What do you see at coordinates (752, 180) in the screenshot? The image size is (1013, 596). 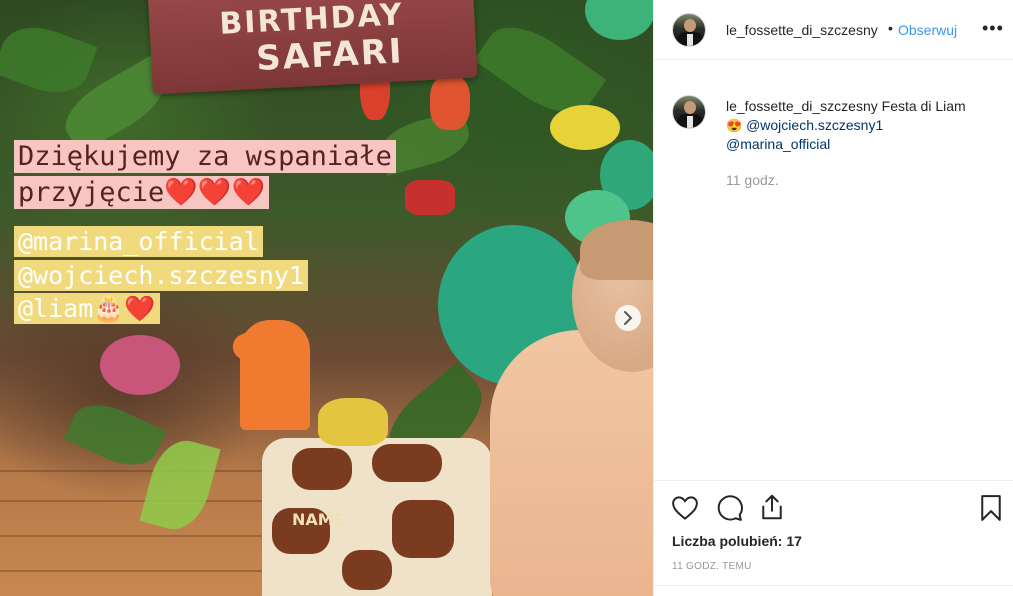 I see `caption-time: 11 godz.` at bounding box center [752, 180].